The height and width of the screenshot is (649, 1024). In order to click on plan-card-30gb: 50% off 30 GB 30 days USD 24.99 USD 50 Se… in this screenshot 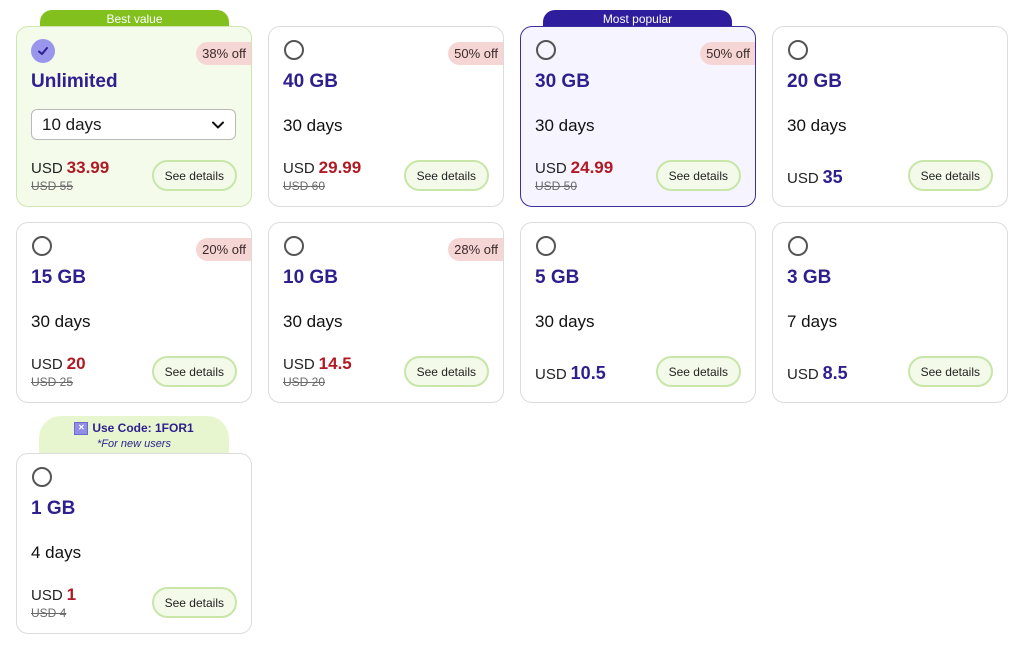, I will do `click(638, 116)`.